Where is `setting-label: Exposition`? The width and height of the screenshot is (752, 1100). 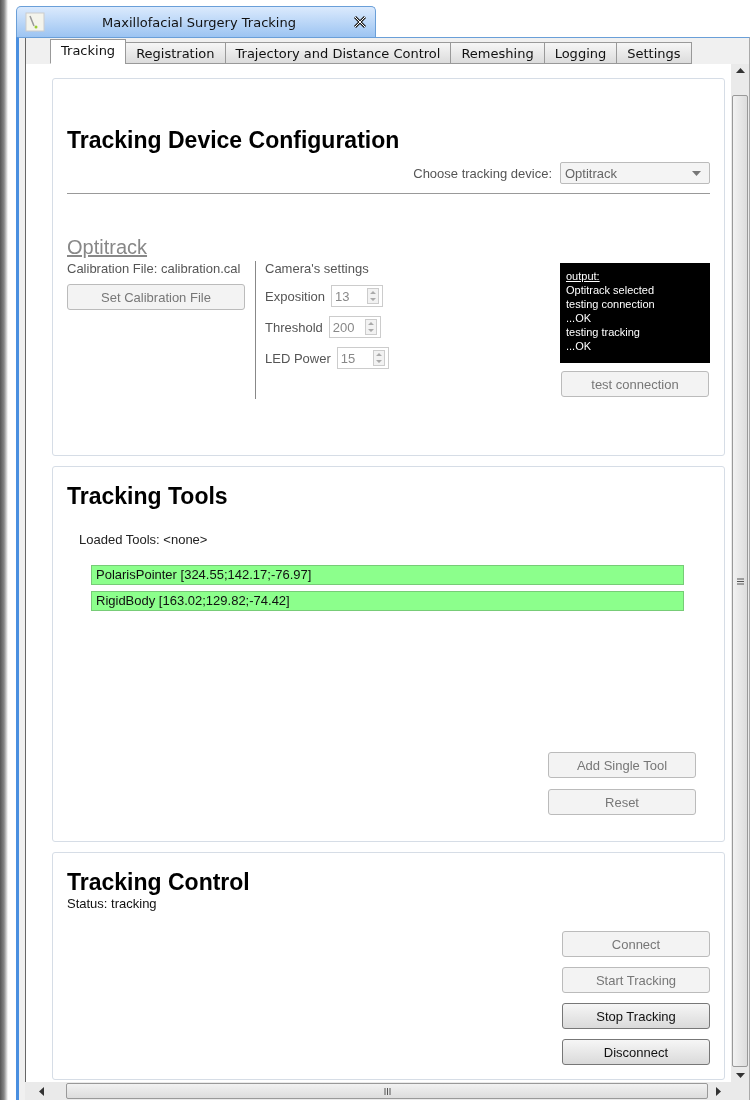
setting-label: Exposition is located at coordinates (295, 296).